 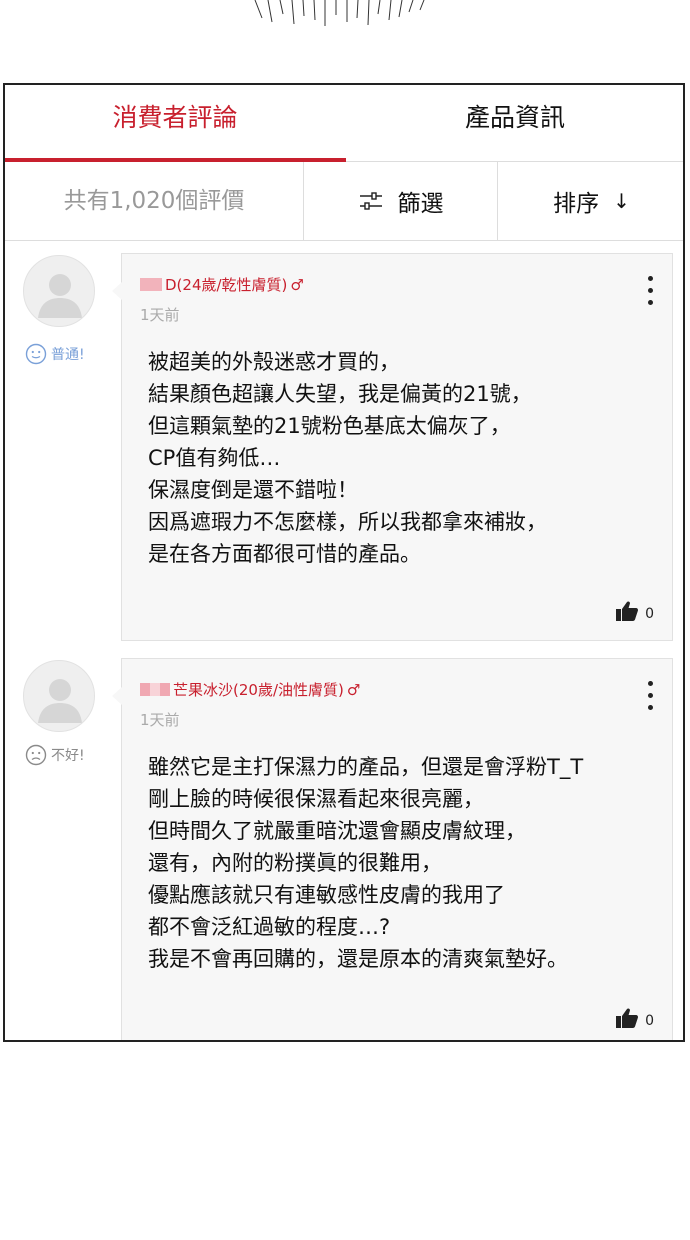 I want to click on review-line: 但這顆氣墊的21號粉色基底太偏灰了，, so click(x=329, y=426).